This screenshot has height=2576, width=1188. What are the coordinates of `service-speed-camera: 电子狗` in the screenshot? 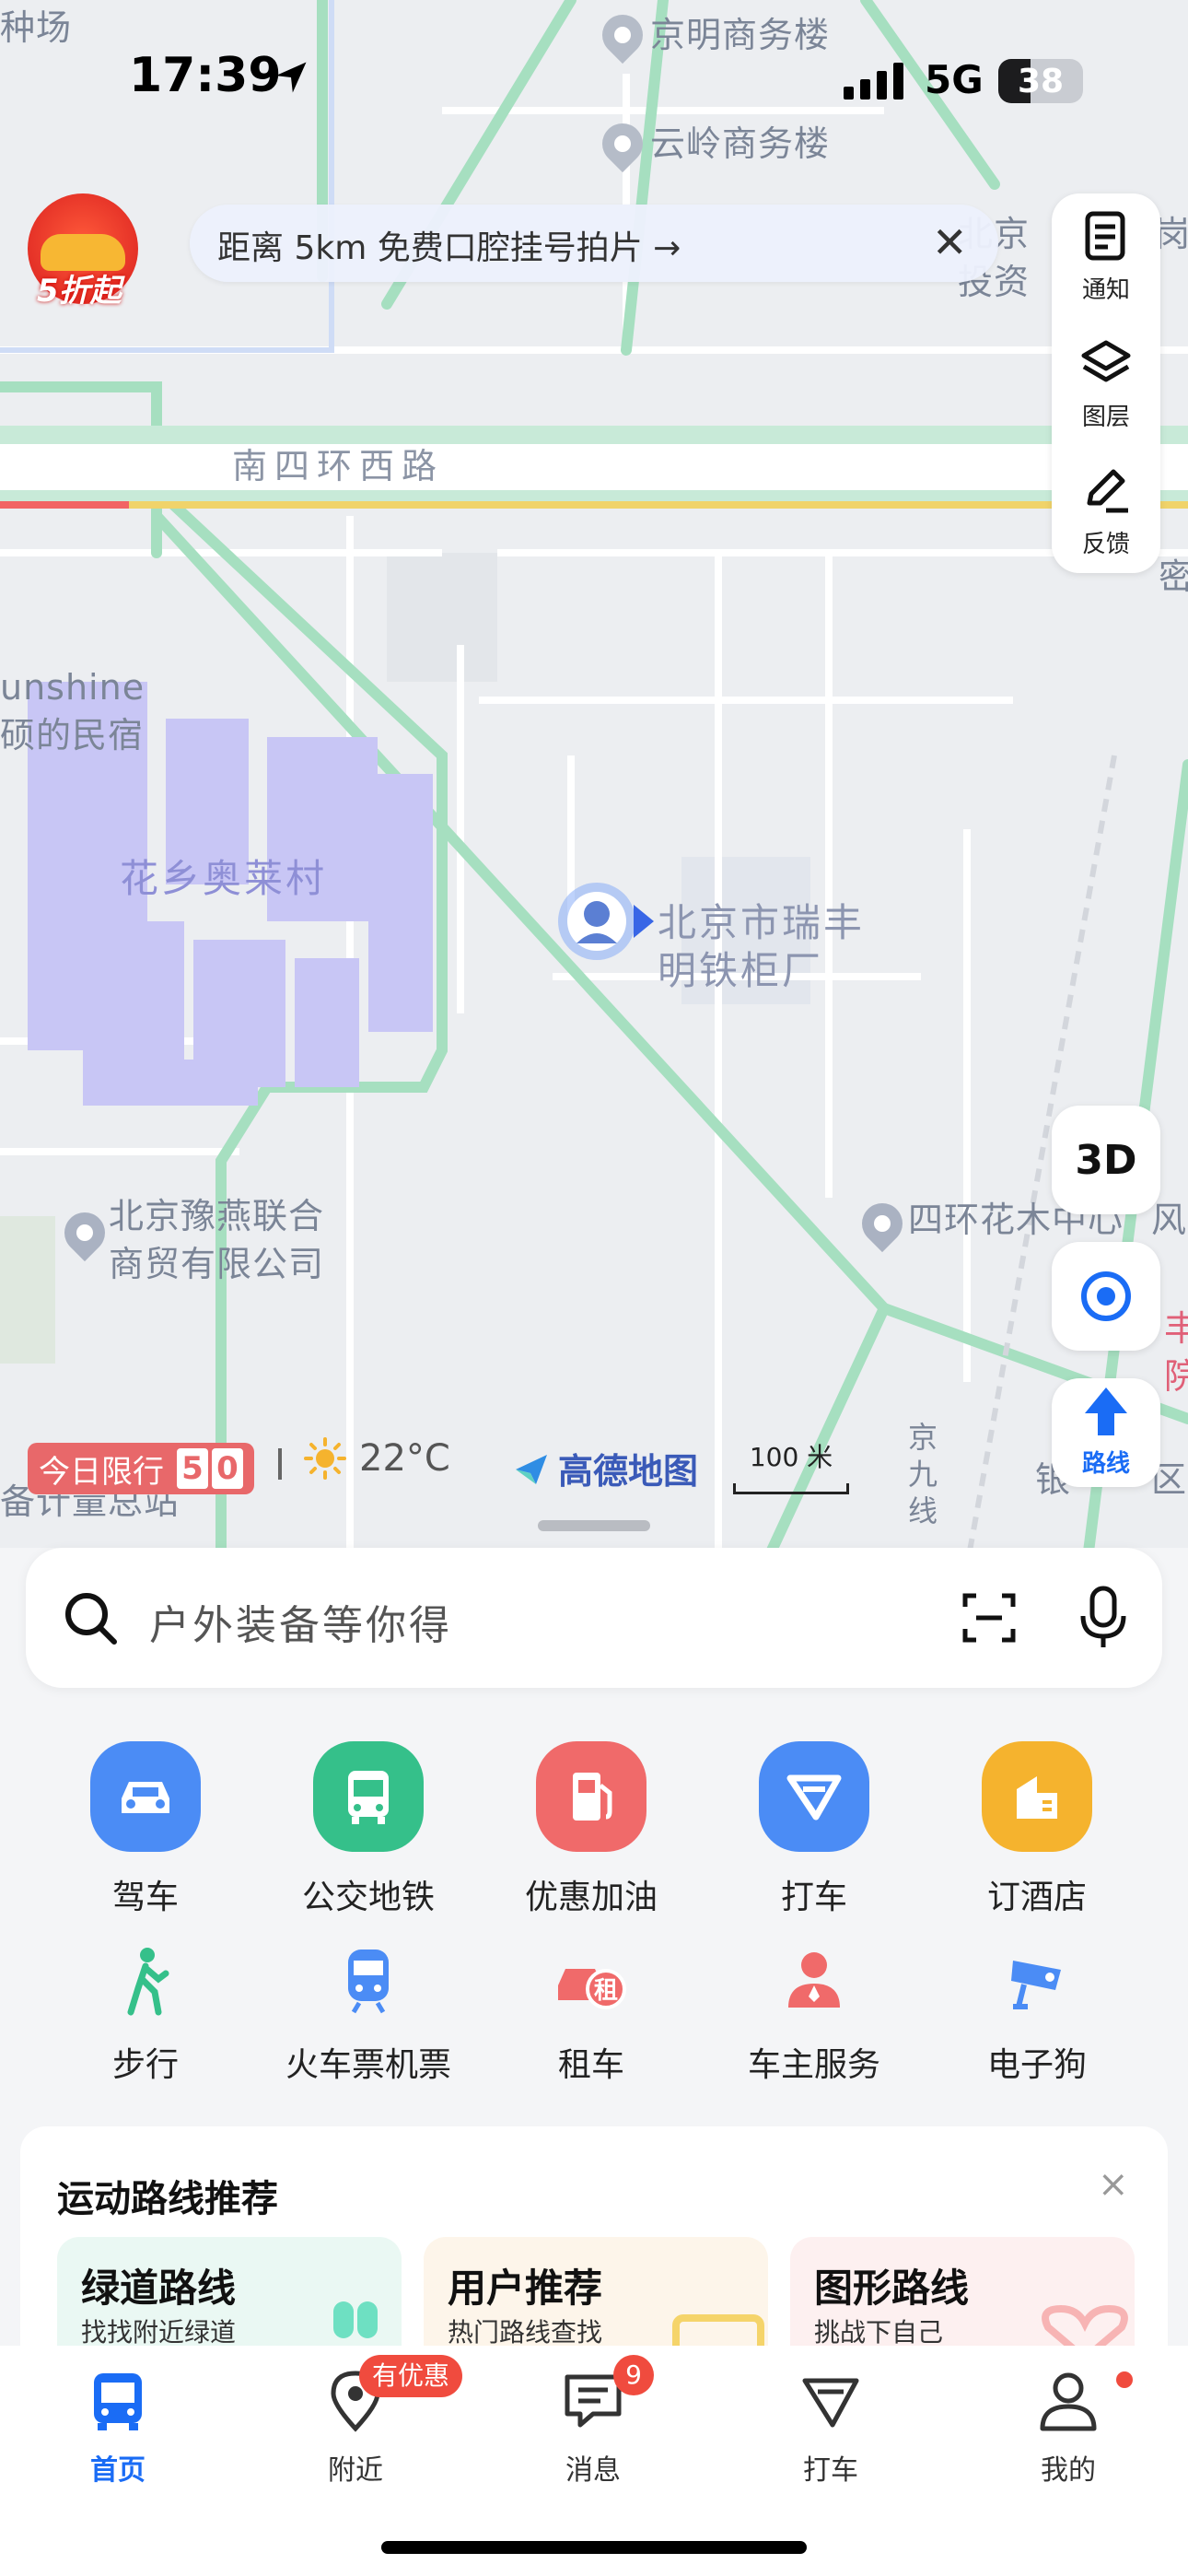 It's located at (1037, 2015).